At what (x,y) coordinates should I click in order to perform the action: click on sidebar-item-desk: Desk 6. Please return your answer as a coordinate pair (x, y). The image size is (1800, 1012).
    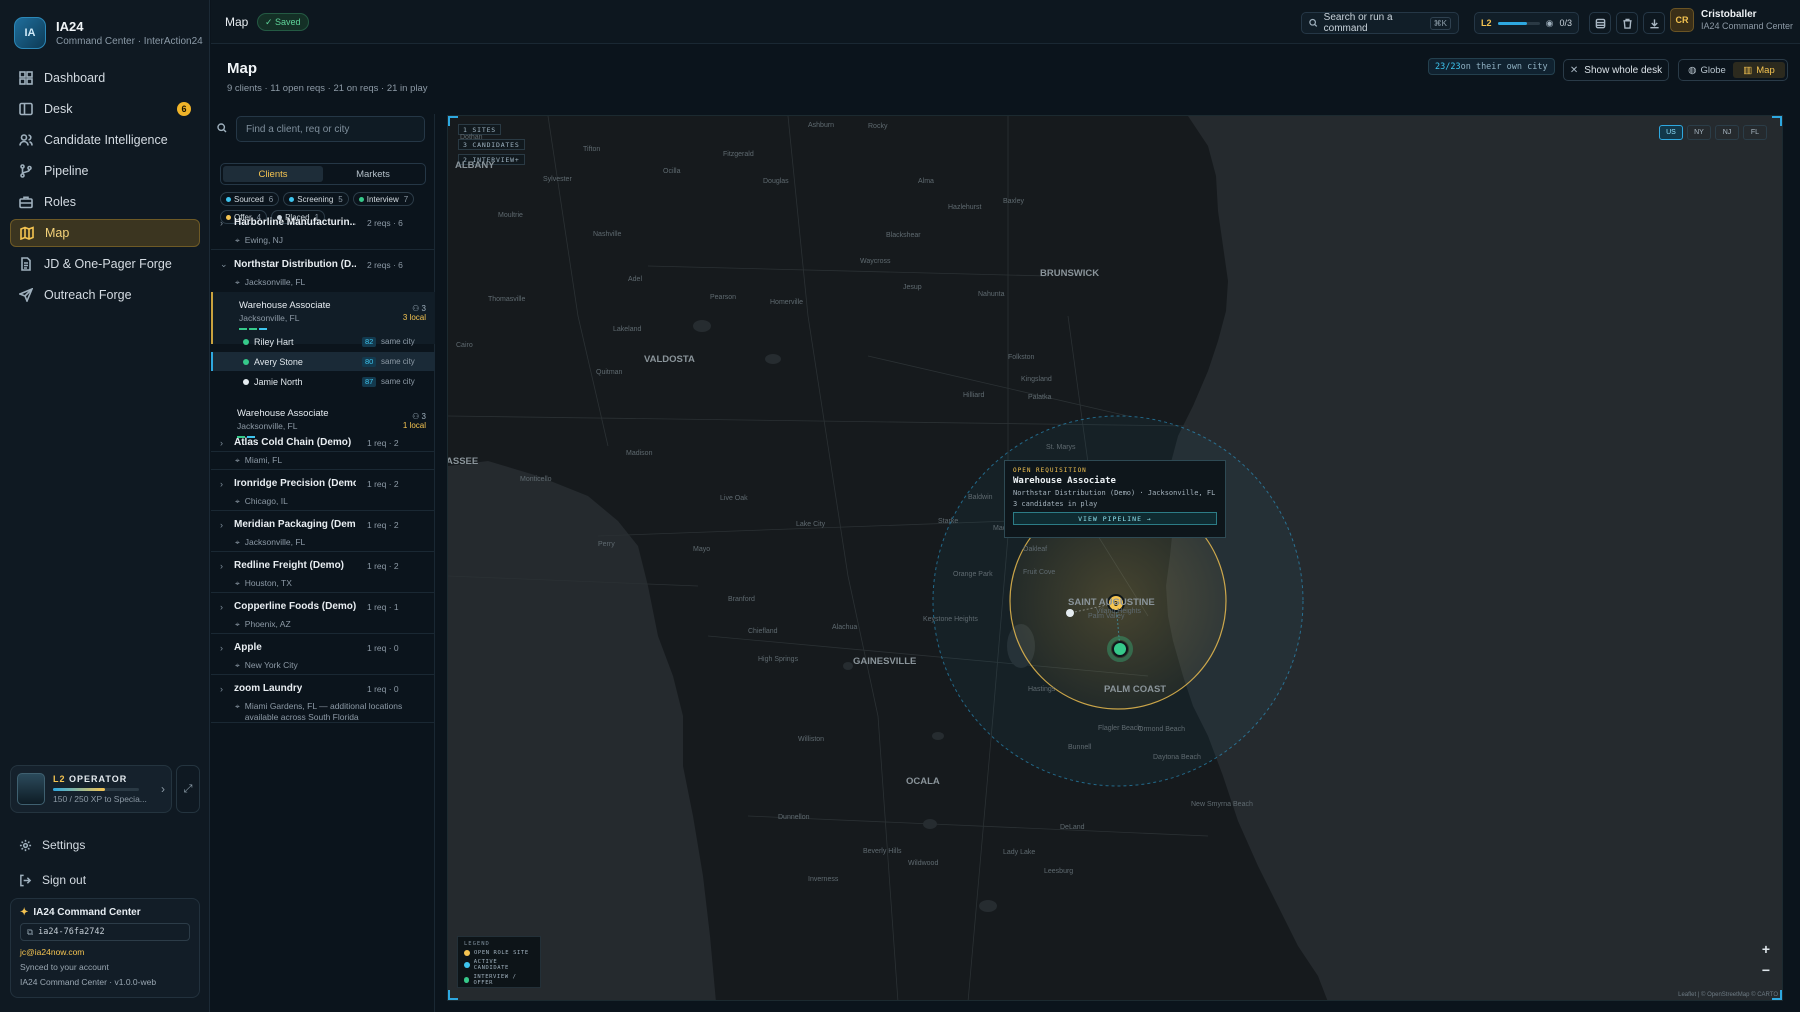
    Looking at the image, I should click on (105, 109).